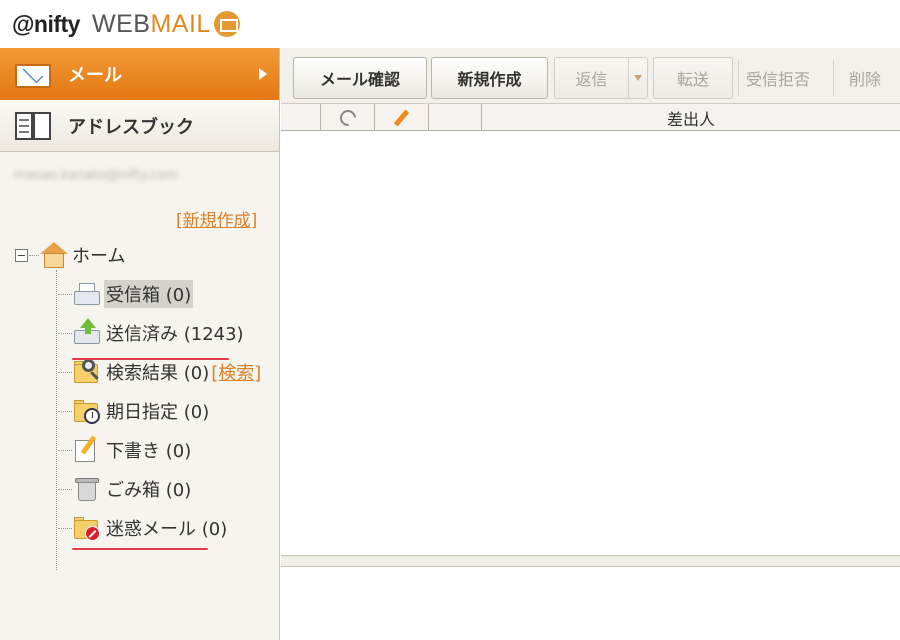 The image size is (900, 640). I want to click on tree-item-label: ごみ箱 (0), so click(149, 490).